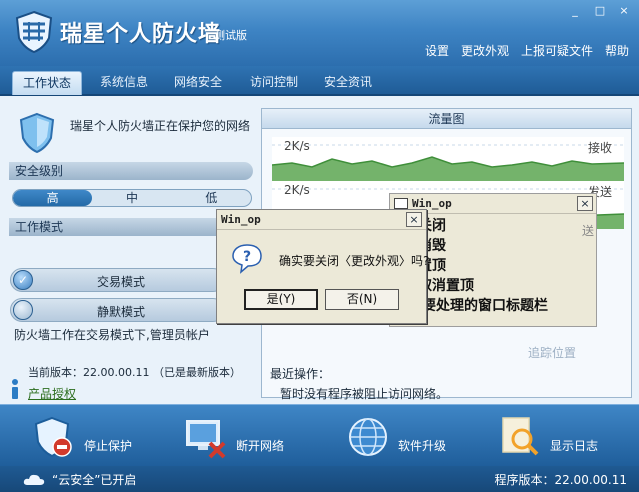 The height and width of the screenshot is (492, 639). I want to click on tab-bar: 工作状态 系统信息 网络安全 访问控制 安全资讯, so click(319, 81).